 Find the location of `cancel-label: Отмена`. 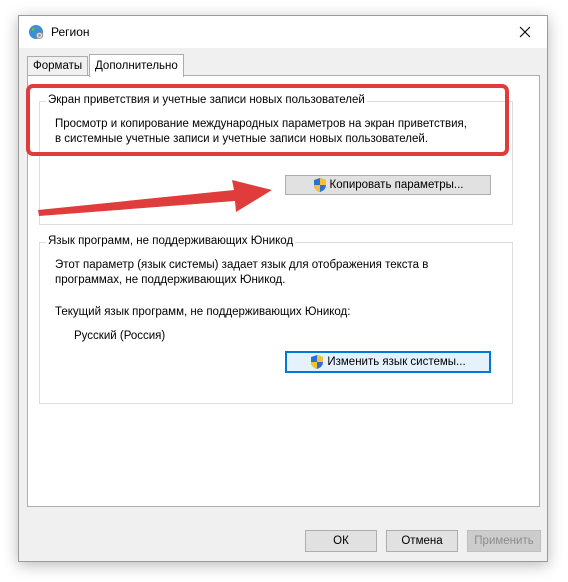

cancel-label: Отмена is located at coordinates (422, 541).